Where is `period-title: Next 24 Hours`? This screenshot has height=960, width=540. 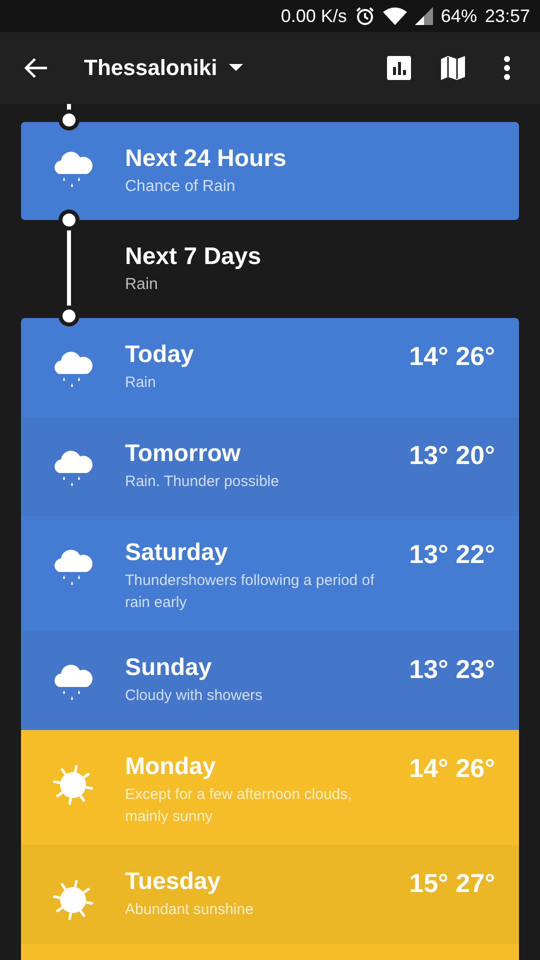 period-title: Next 24 Hours is located at coordinates (206, 159).